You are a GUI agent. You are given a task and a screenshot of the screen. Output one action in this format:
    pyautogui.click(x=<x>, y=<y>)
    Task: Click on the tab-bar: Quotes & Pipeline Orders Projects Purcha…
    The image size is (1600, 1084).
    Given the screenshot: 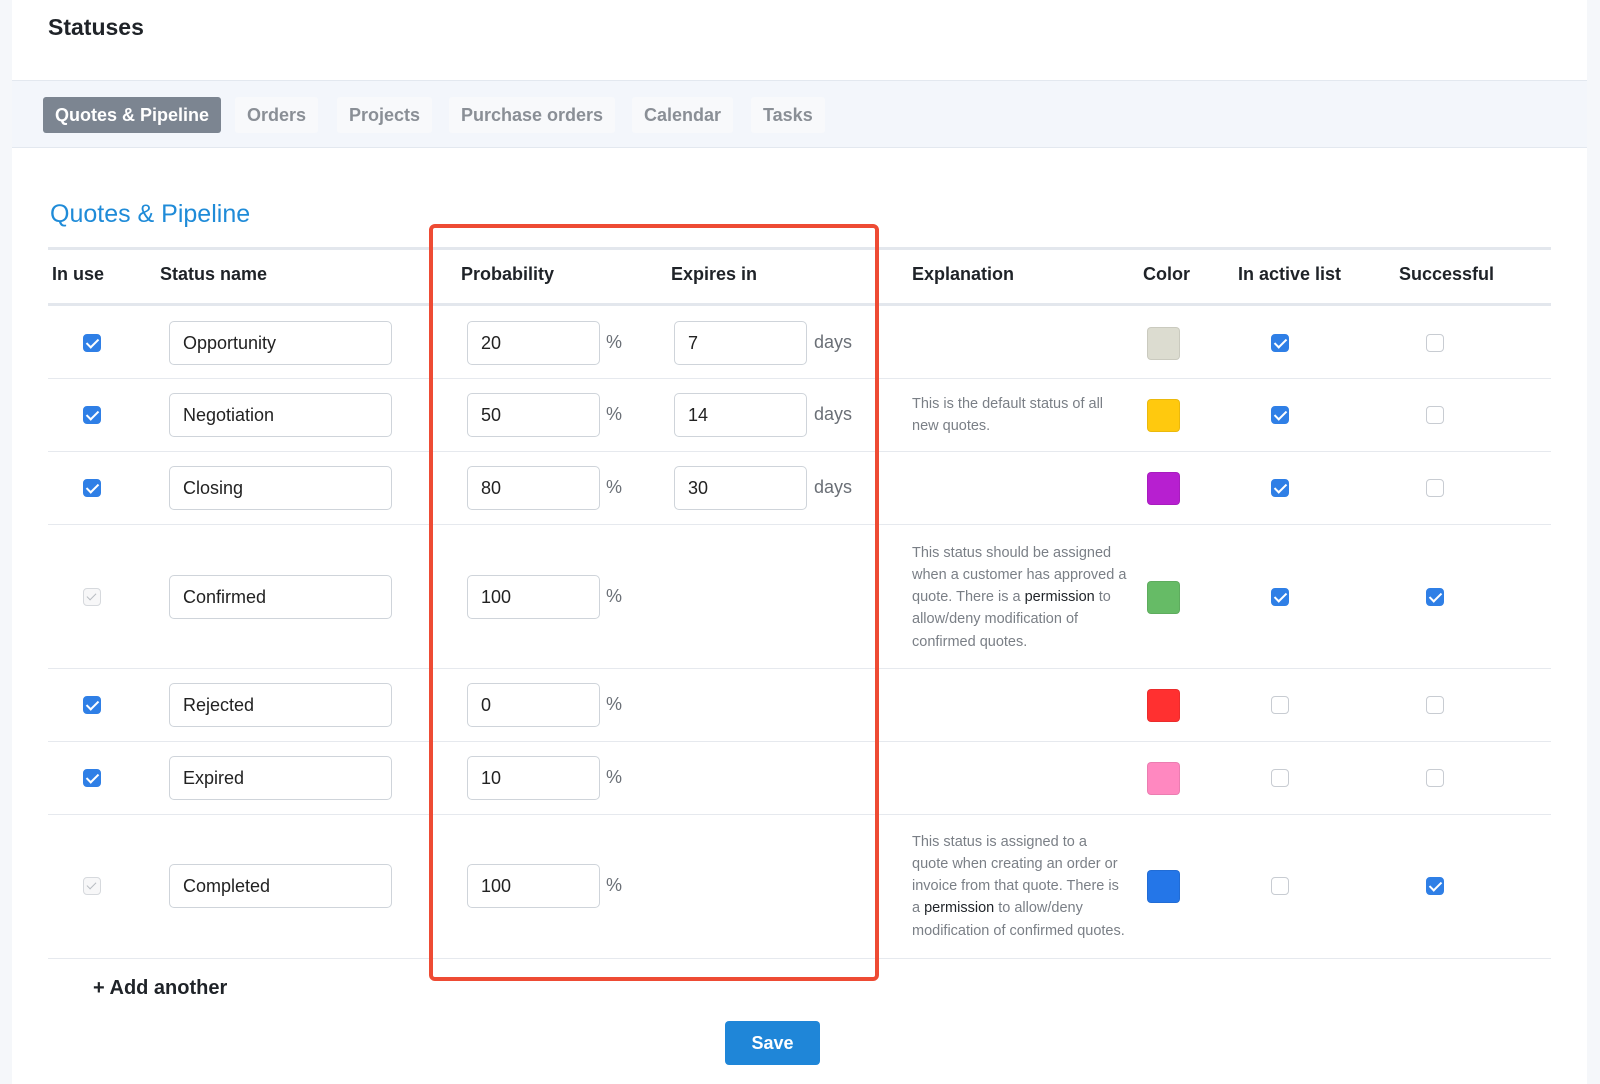 What is the action you would take?
    pyautogui.click(x=799, y=114)
    